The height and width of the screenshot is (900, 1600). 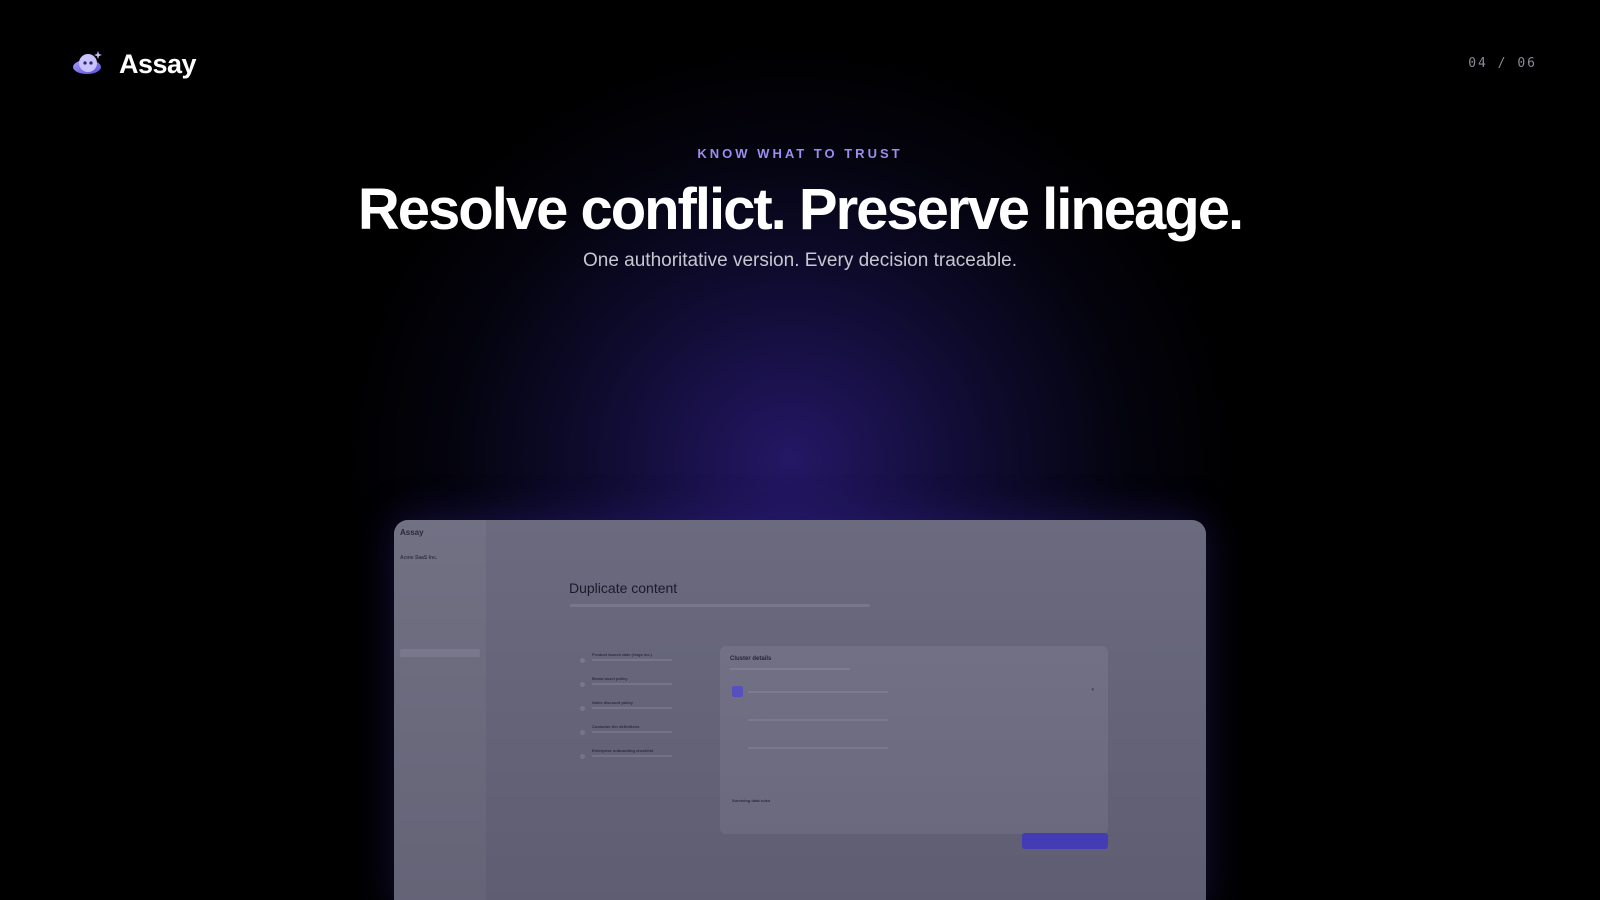 What do you see at coordinates (737, 691) in the screenshot?
I see `selected-checkbox` at bounding box center [737, 691].